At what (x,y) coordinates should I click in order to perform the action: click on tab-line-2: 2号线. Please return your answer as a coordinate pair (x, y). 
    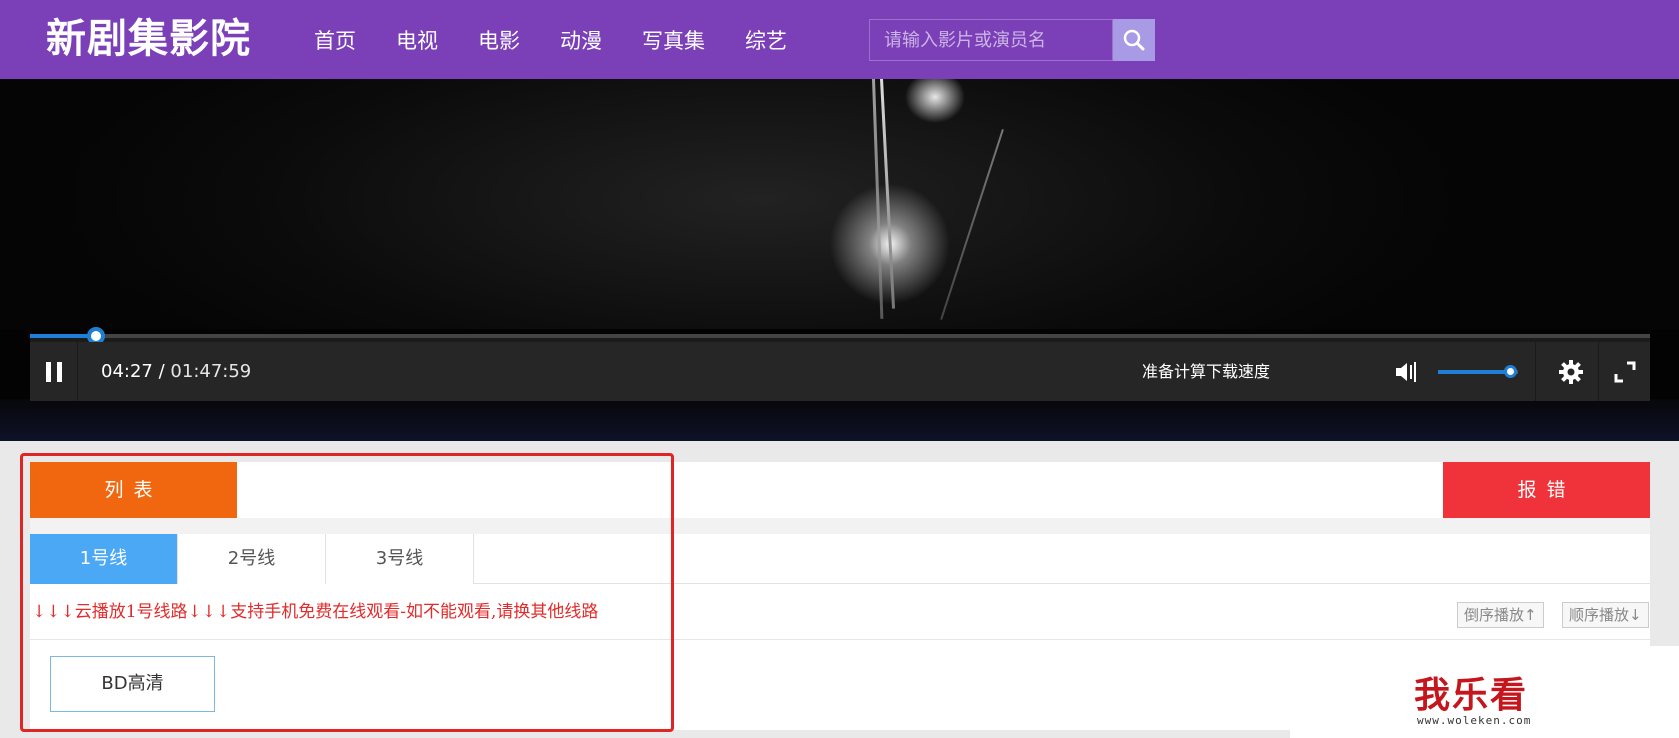
    Looking at the image, I should click on (252, 559).